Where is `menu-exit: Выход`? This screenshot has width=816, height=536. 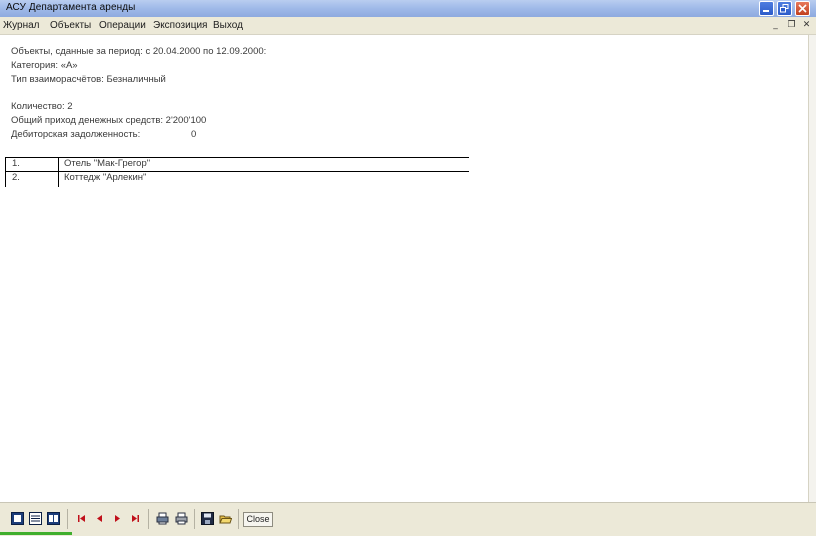
menu-exit: Выход is located at coordinates (228, 25).